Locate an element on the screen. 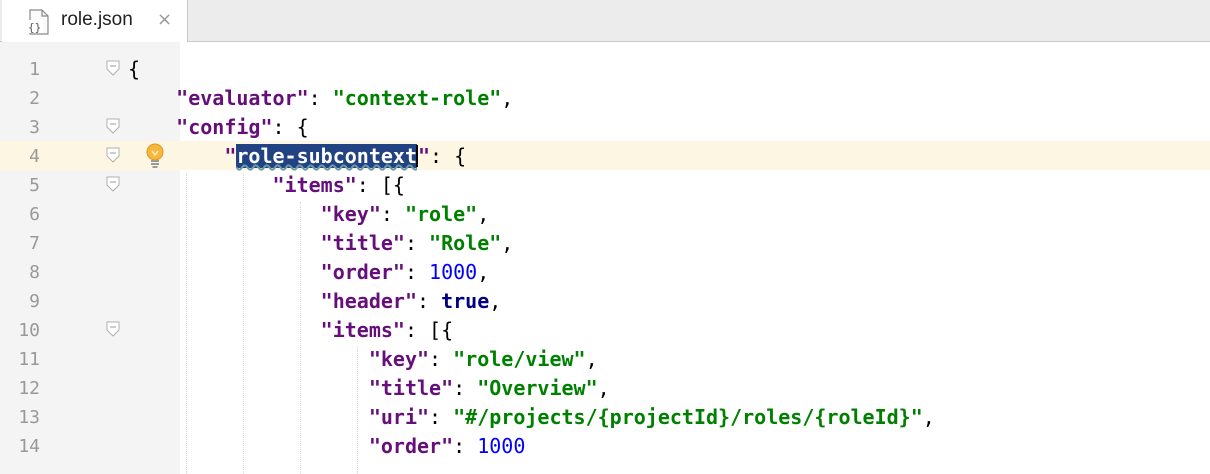 Image resolution: width=1210 pixels, height=474 pixels. selected-text: role-subcontext is located at coordinates (326, 156).